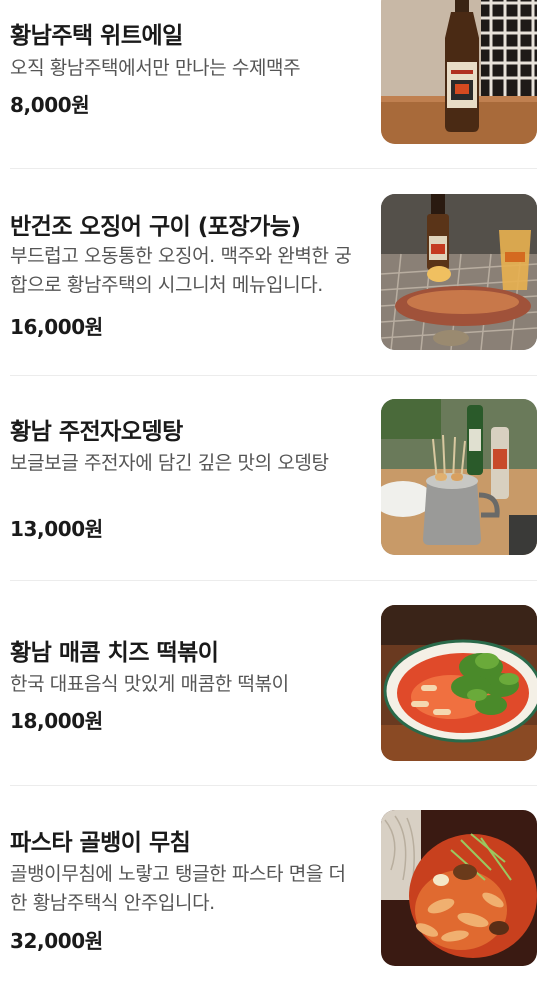 This screenshot has width=547, height=981. I want to click on fishcake-soup-kettle-photo-icon, so click(459, 477).